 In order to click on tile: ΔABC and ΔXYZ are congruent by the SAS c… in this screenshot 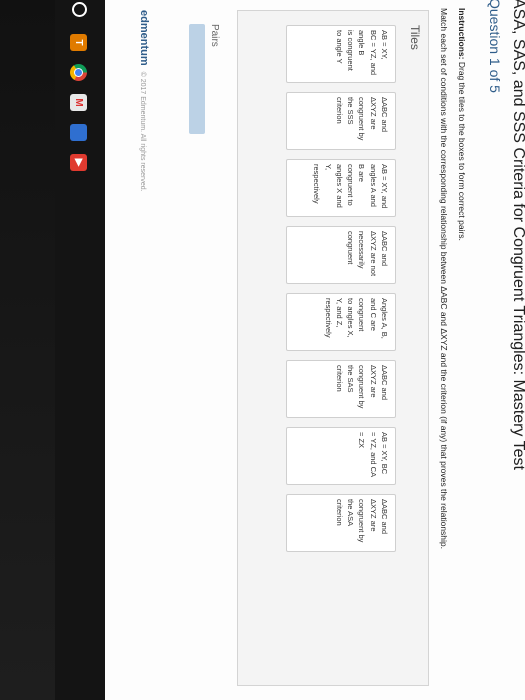, I will do `click(341, 389)`.